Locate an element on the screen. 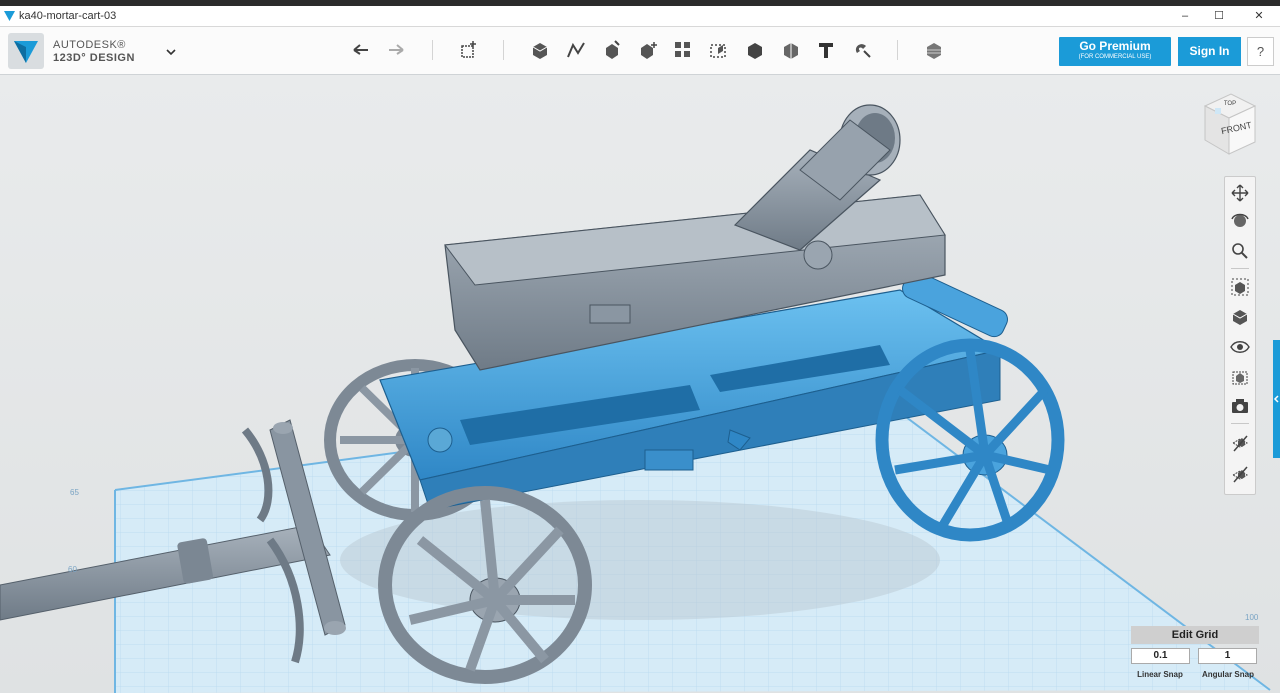 This screenshot has height=693, width=1280. combine-icon is located at coordinates (755, 50).